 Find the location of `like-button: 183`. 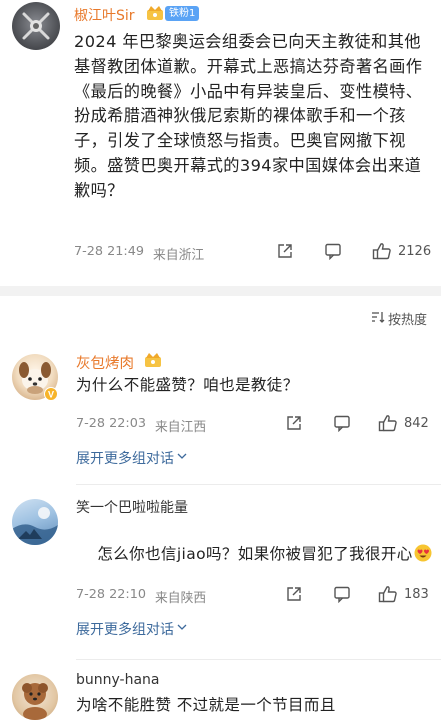

like-button: 183 is located at coordinates (403, 594).